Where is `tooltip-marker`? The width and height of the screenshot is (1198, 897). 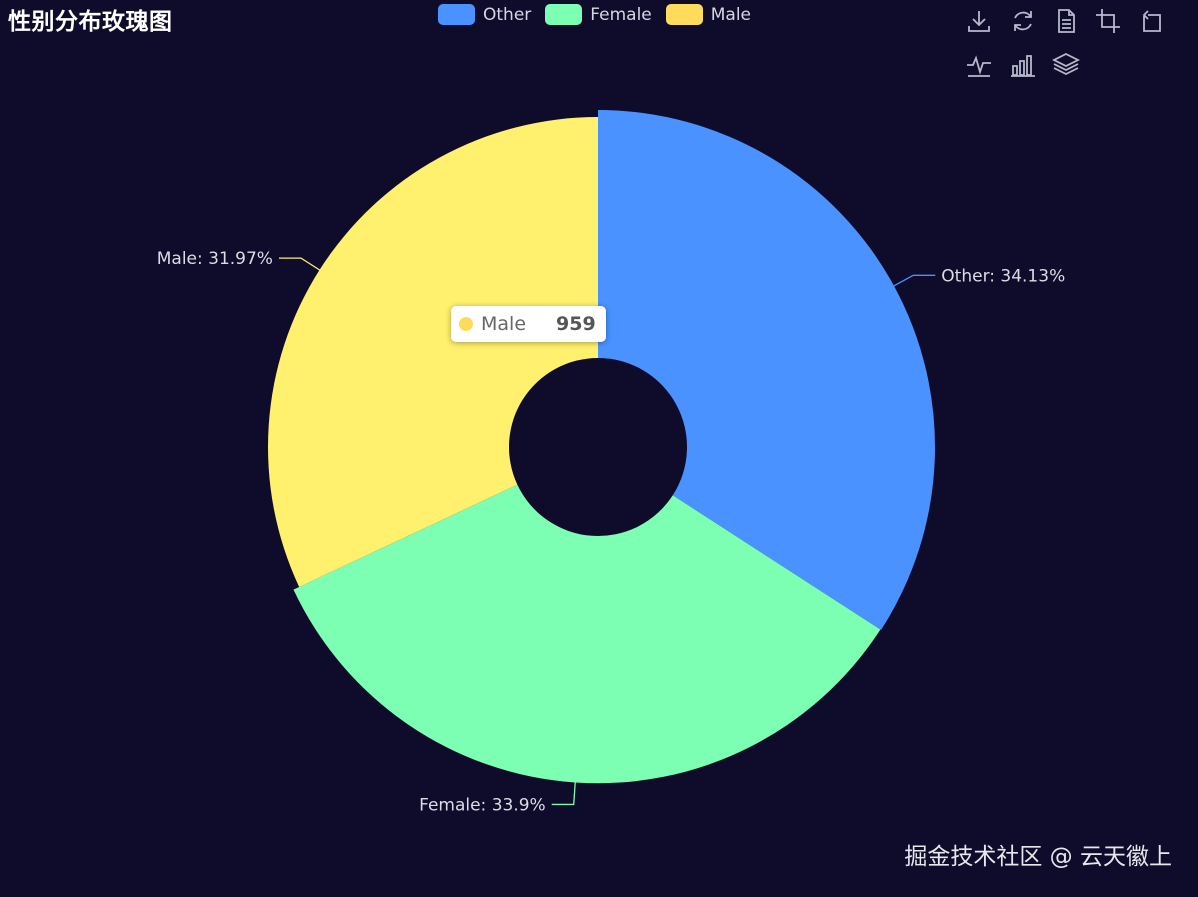 tooltip-marker is located at coordinates (466, 324).